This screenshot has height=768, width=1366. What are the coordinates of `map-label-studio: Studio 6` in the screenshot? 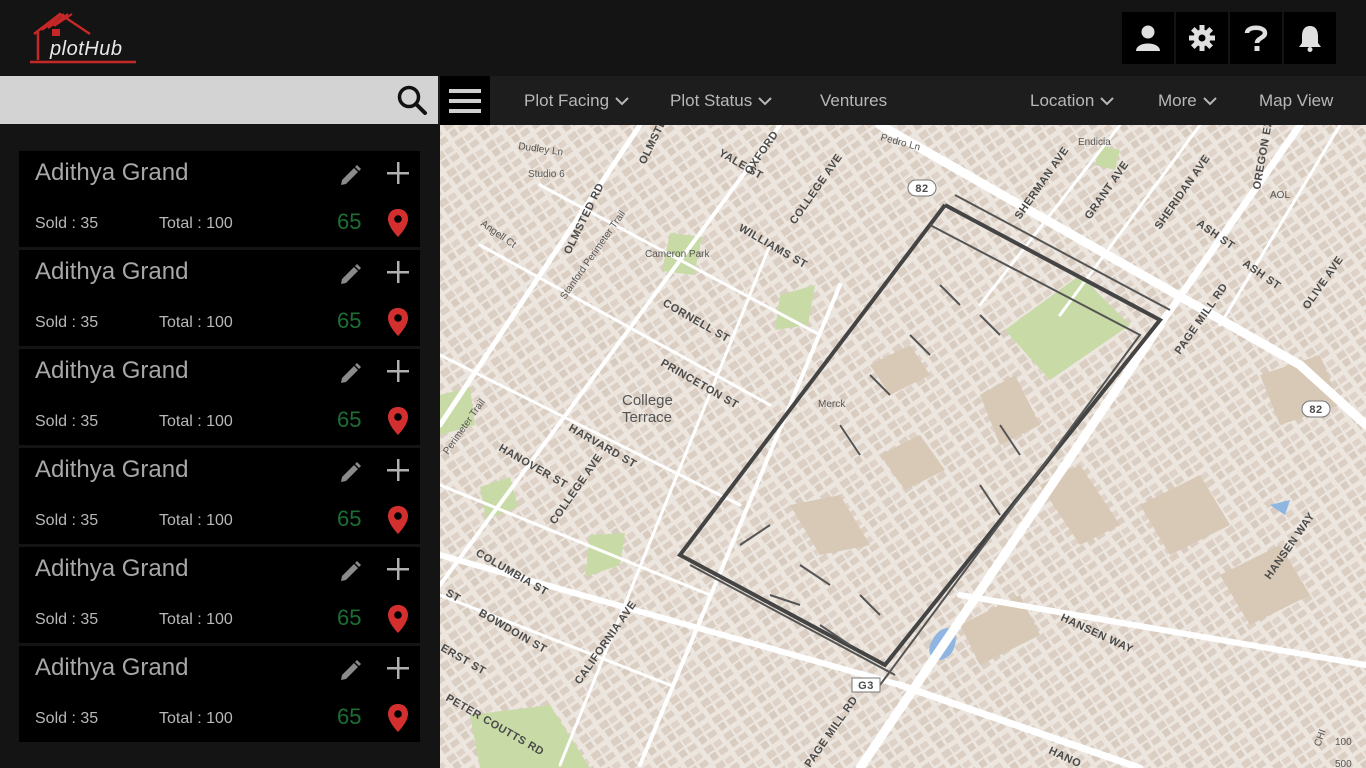 It's located at (546, 174).